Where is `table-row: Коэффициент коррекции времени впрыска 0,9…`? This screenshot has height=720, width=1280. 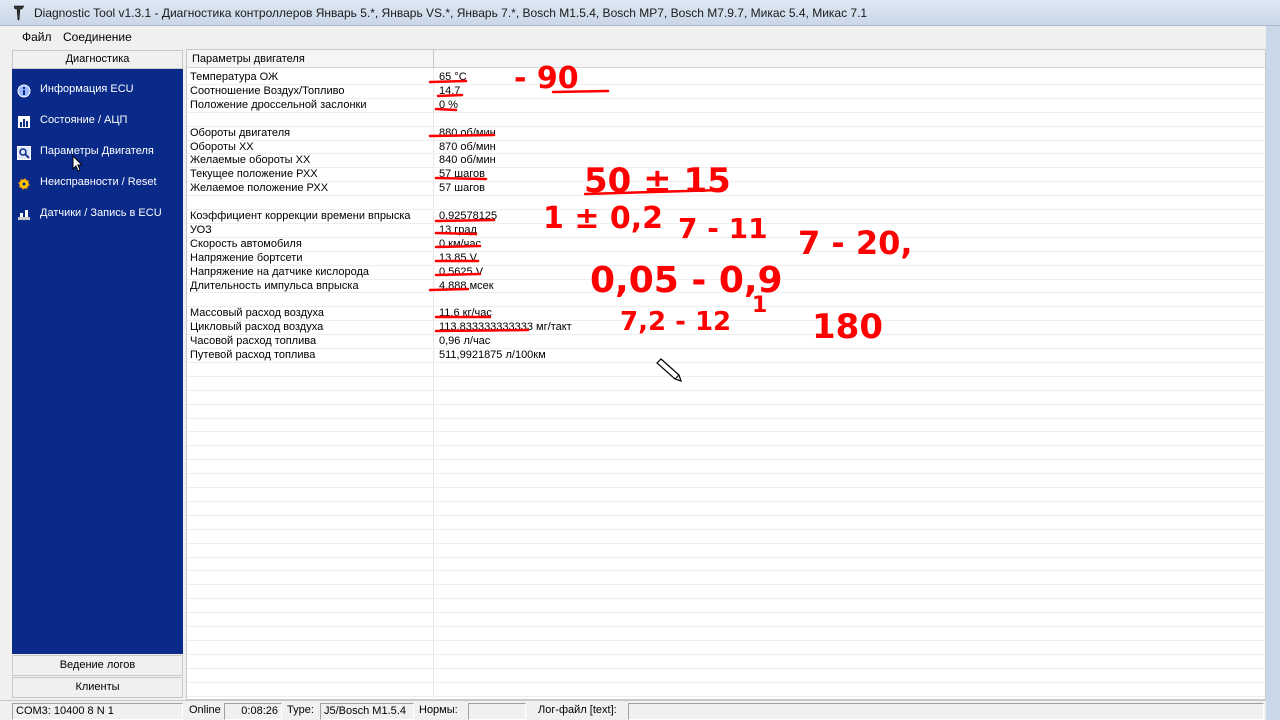 table-row: Коэффициент коррекции времени впрыска 0,9… is located at coordinates (726, 216).